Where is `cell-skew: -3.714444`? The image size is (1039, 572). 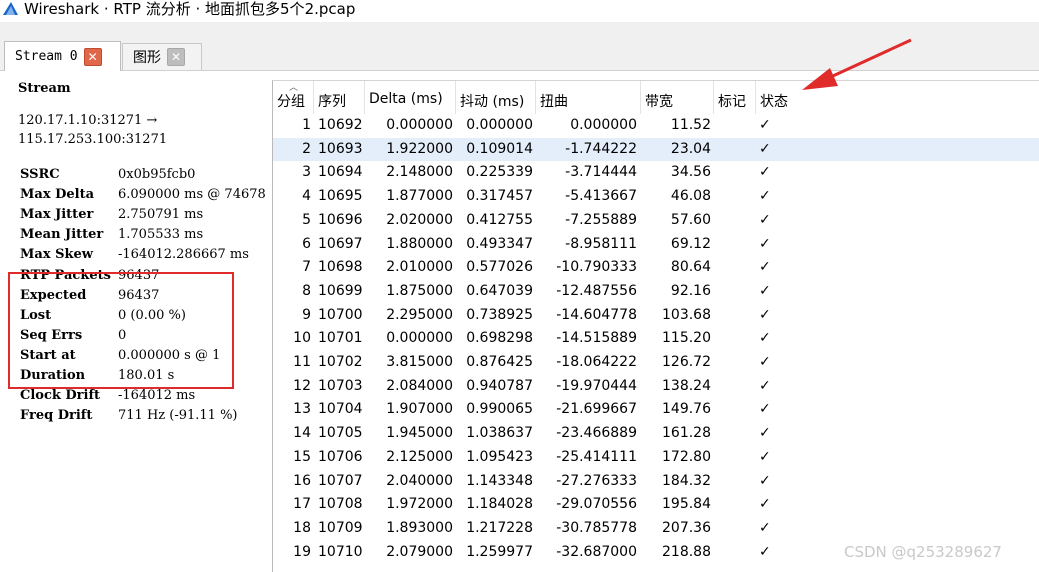
cell-skew: -3.714444 is located at coordinates (601, 172).